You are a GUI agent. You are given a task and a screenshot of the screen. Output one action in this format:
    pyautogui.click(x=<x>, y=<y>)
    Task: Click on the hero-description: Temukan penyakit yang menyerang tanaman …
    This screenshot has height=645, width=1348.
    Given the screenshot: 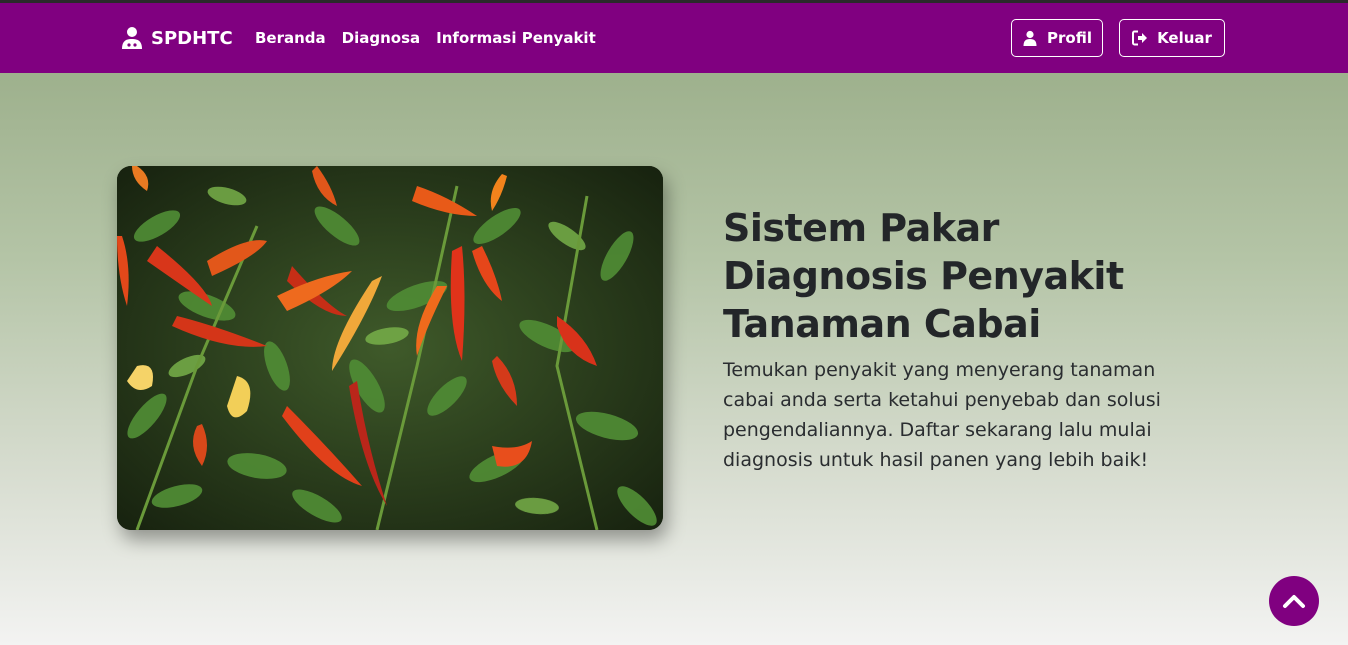 What is the action you would take?
    pyautogui.click(x=942, y=415)
    